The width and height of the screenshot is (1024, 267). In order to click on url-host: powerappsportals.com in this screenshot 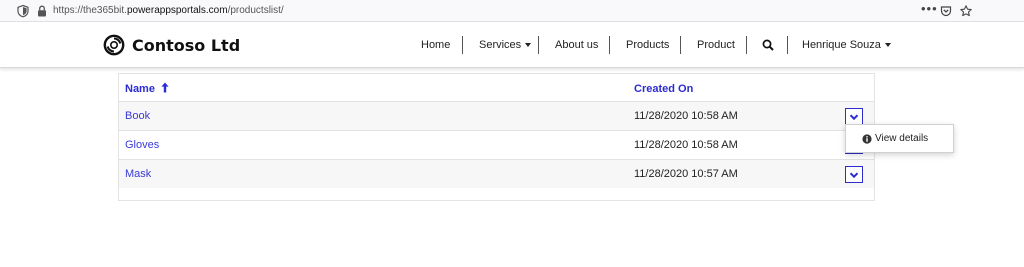, I will do `click(177, 10)`.